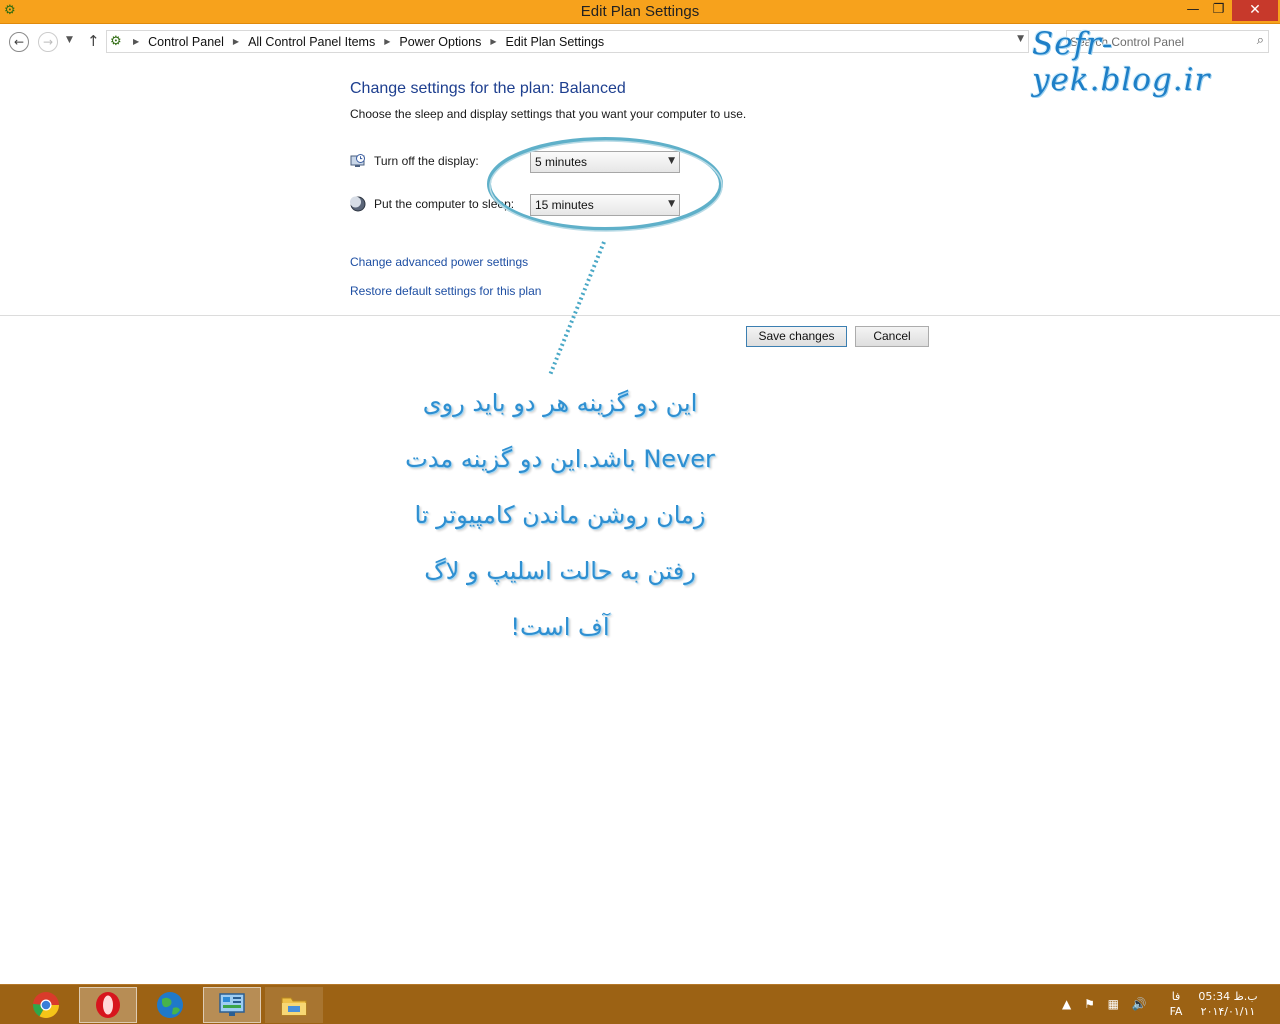  I want to click on annotation-line: آف است!, so click(560, 627).